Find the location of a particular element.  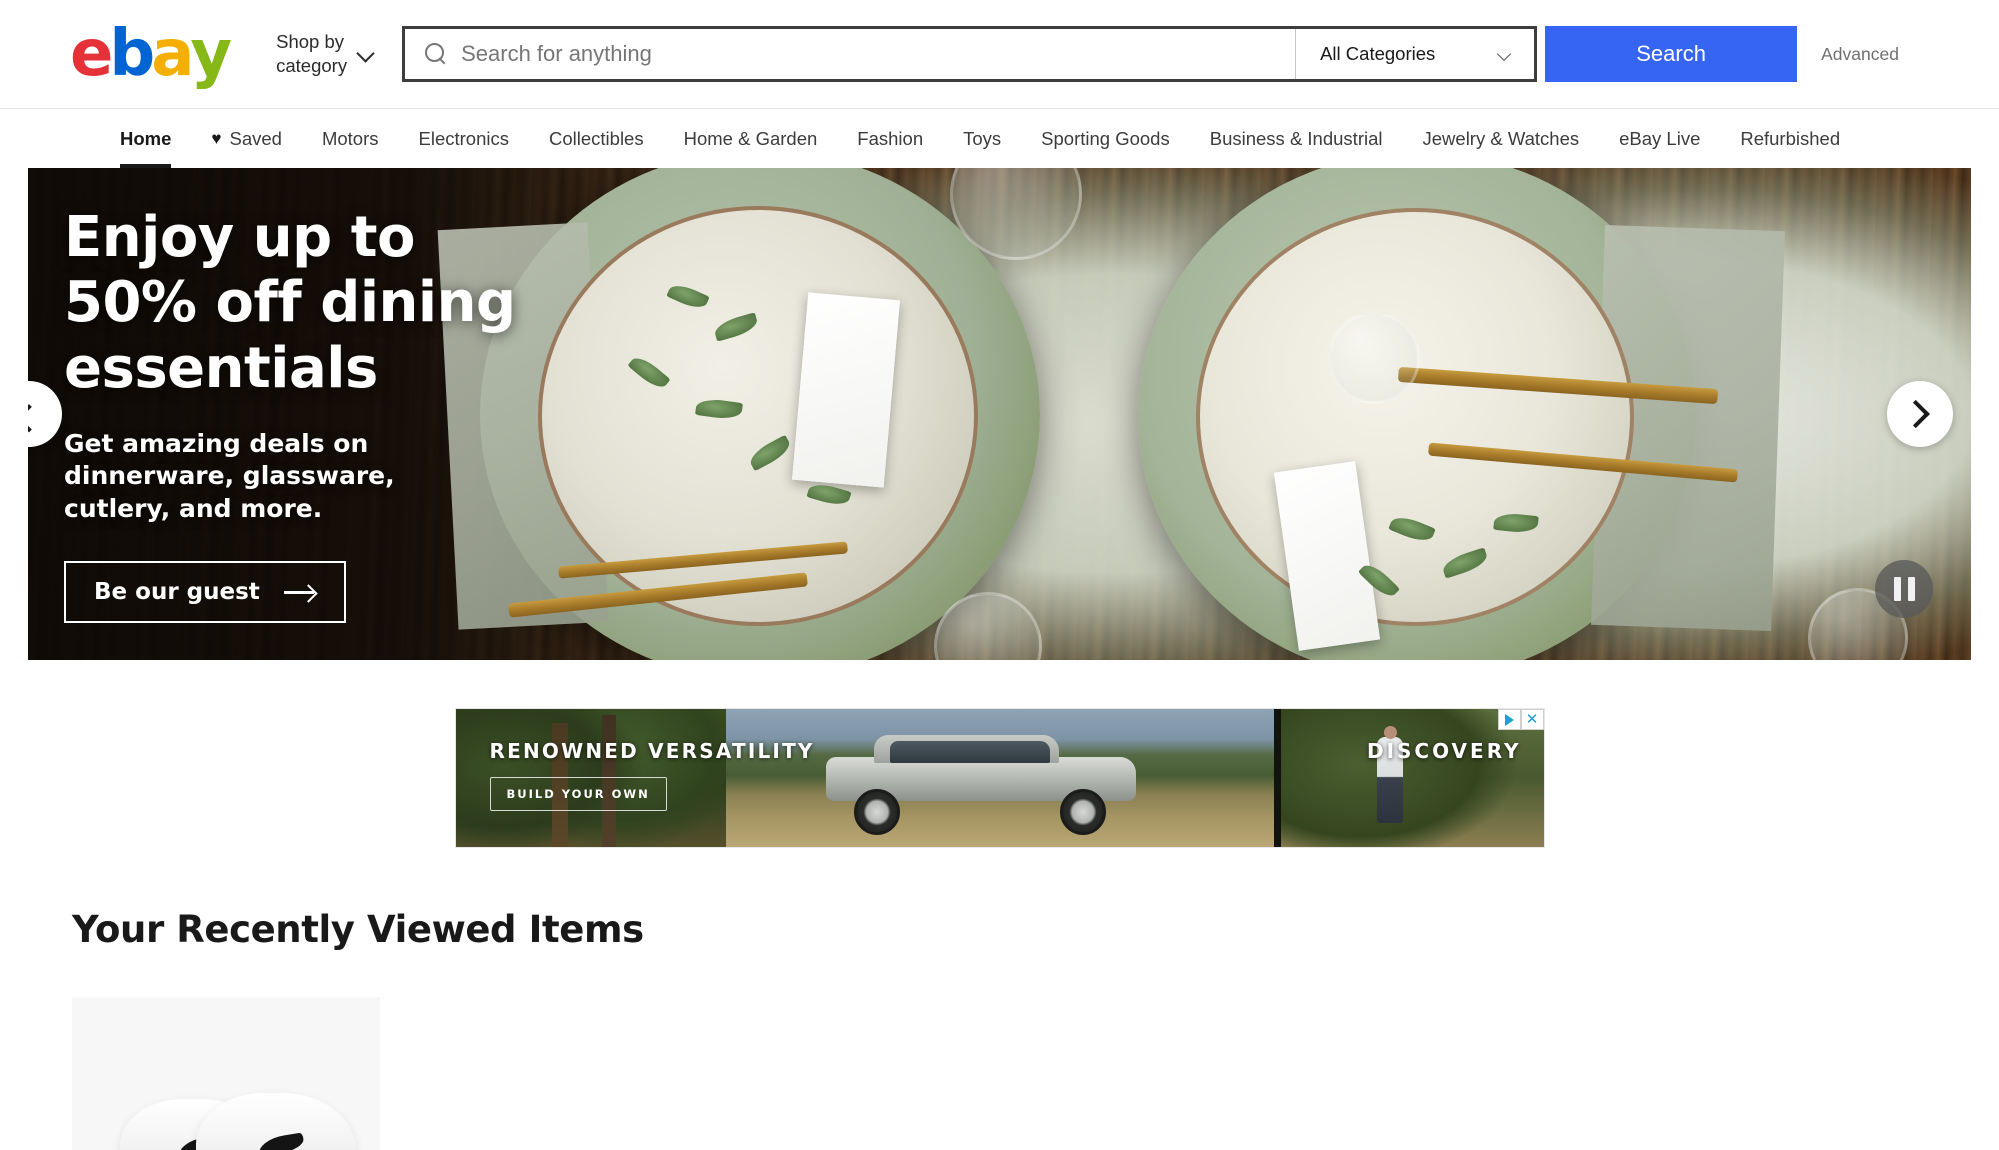

carousel-next-button is located at coordinates (1920, 414).